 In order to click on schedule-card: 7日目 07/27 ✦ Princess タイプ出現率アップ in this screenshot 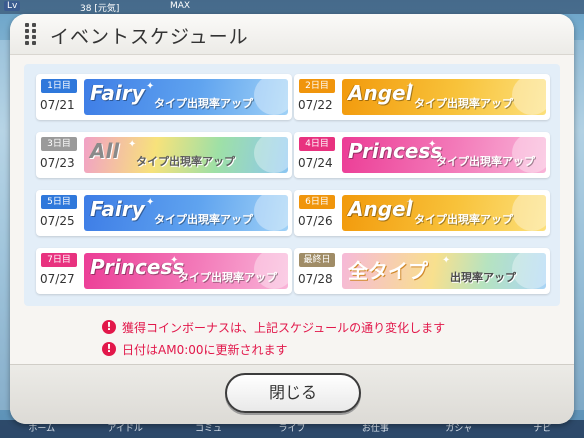, I will do `click(164, 271)`.